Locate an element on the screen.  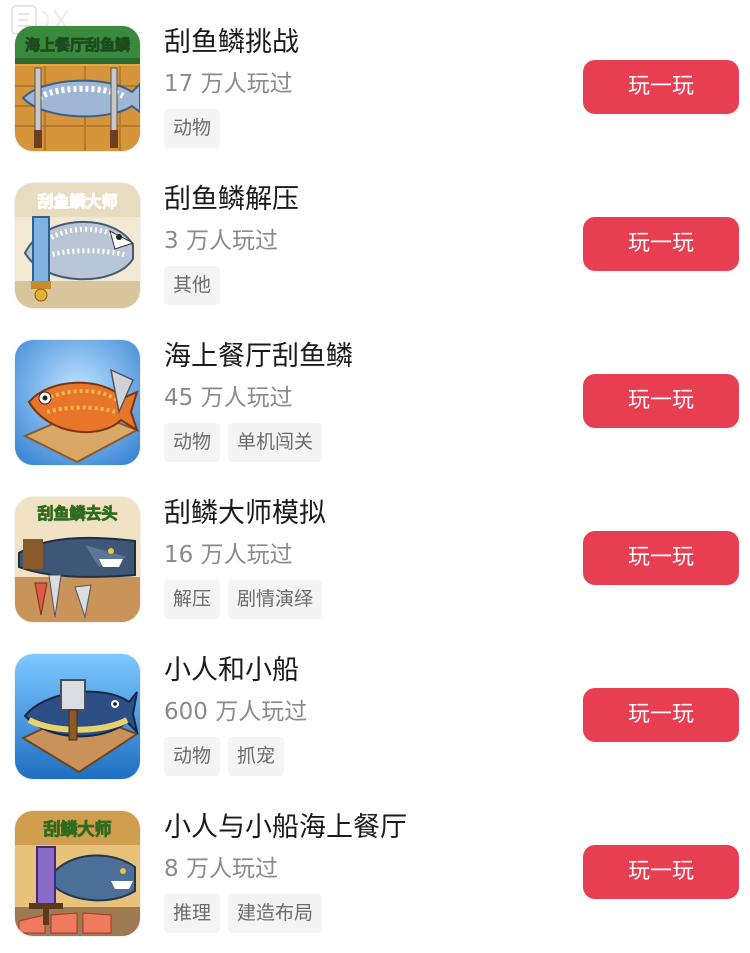
player-count: 3 万人玩过 is located at coordinates (221, 241).